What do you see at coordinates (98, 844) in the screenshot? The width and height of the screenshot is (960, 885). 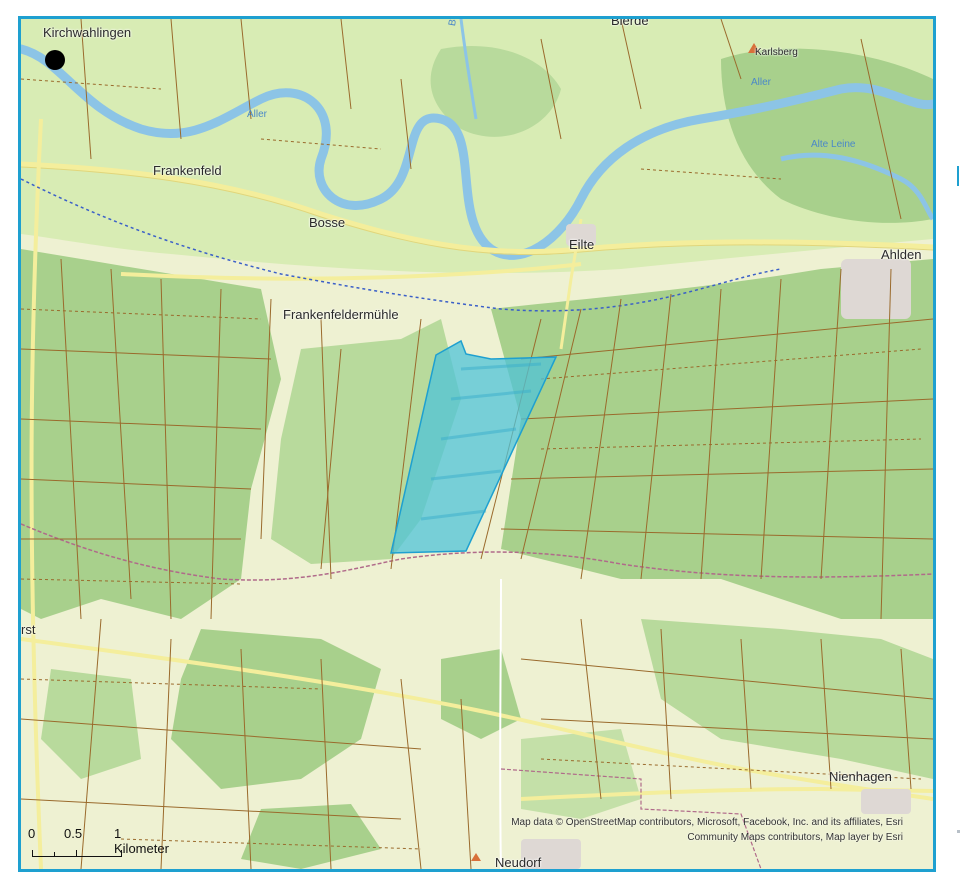 I see `scale-bar: 0 0.5 1 Kilometer` at bounding box center [98, 844].